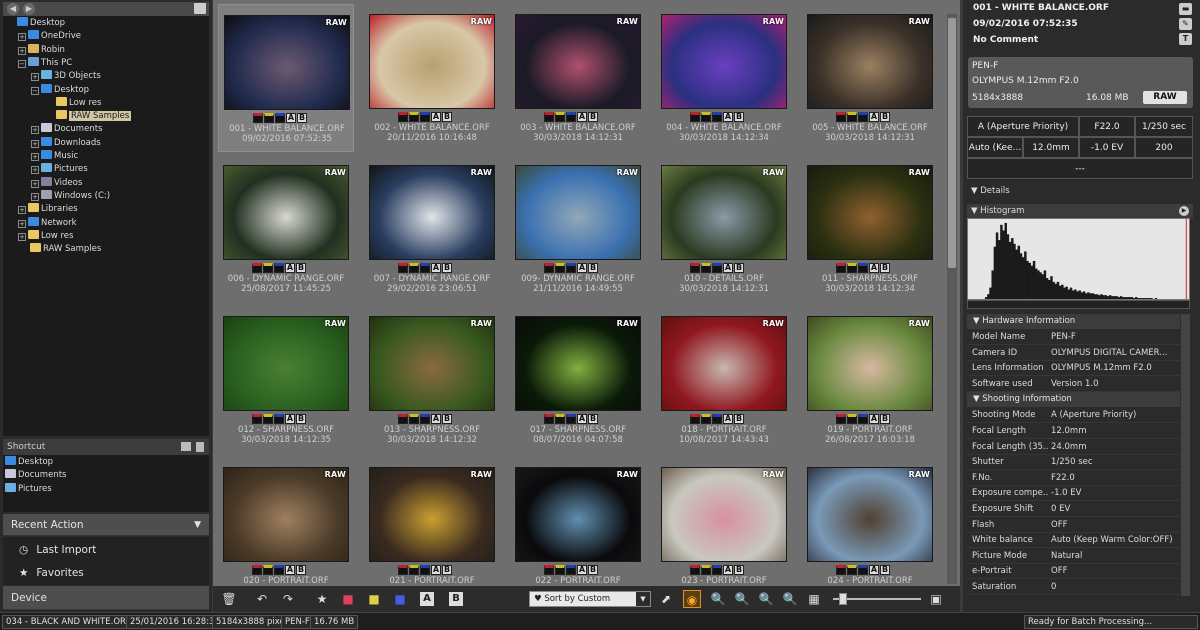 The height and width of the screenshot is (630, 1200). Describe the element at coordinates (72, 103) in the screenshot. I see `tree-node: Low res` at that location.